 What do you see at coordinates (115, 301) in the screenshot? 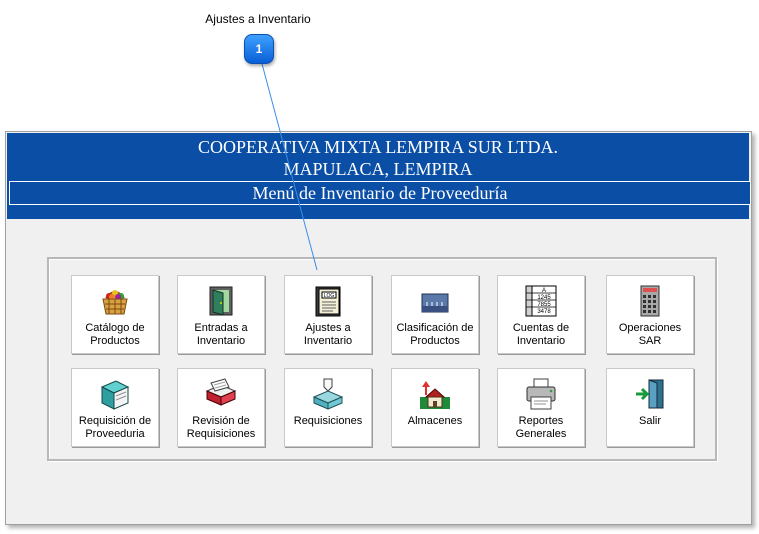
I see `basket-icon` at bounding box center [115, 301].